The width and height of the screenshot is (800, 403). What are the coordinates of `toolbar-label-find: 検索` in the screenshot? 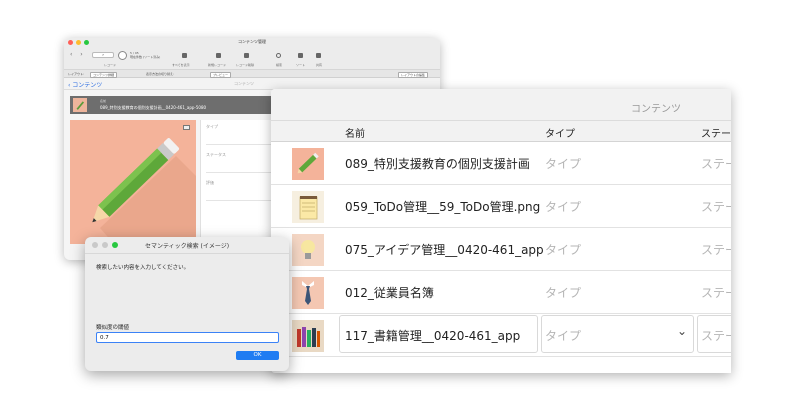 It's located at (279, 65).